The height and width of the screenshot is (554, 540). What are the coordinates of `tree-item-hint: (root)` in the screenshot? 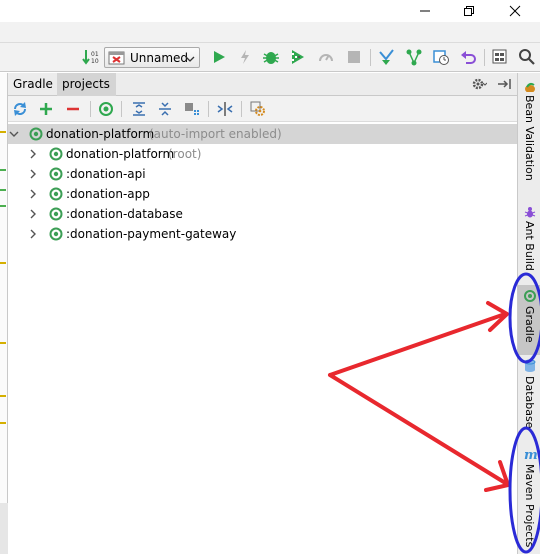 It's located at (185, 154).